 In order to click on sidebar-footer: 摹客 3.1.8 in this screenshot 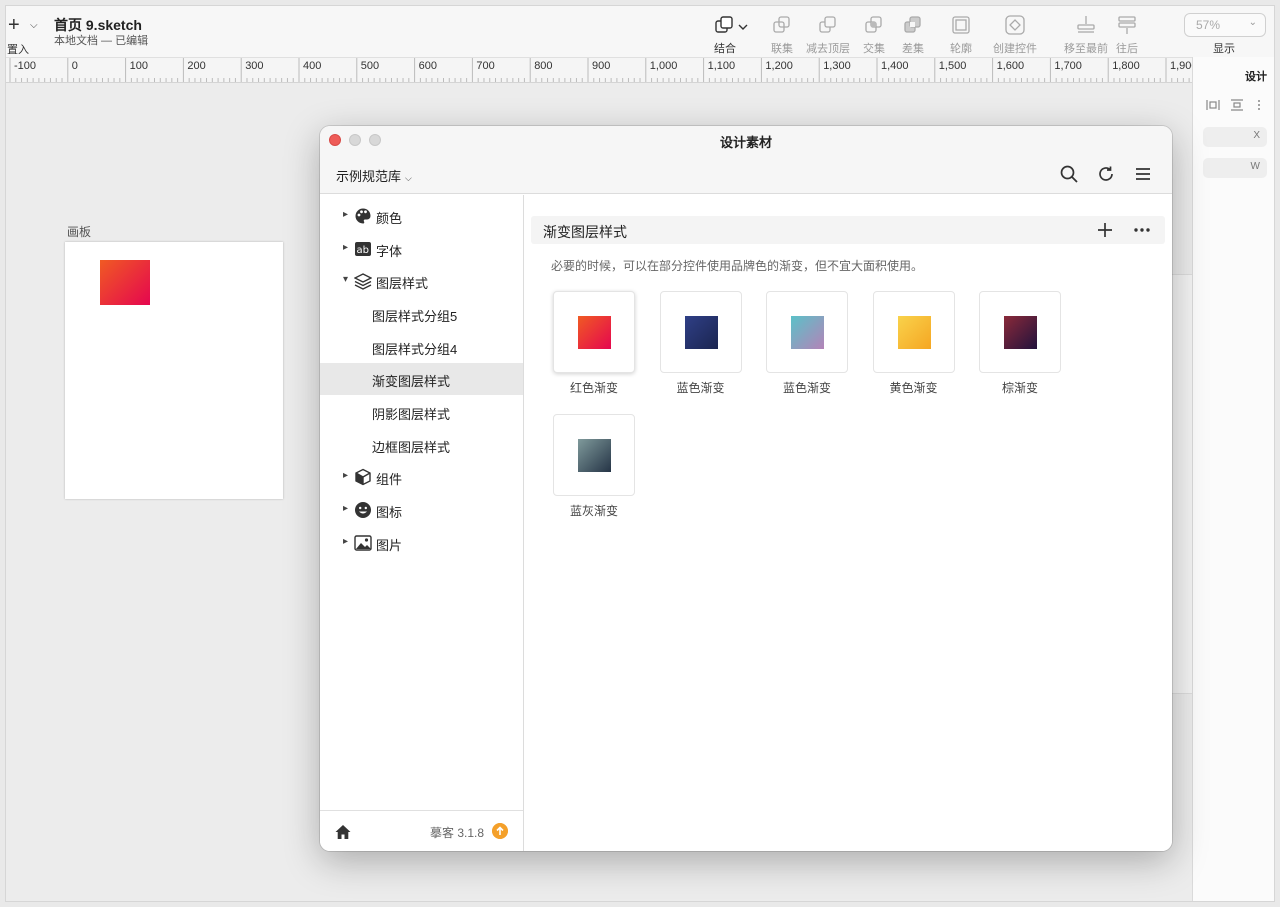, I will do `click(421, 830)`.